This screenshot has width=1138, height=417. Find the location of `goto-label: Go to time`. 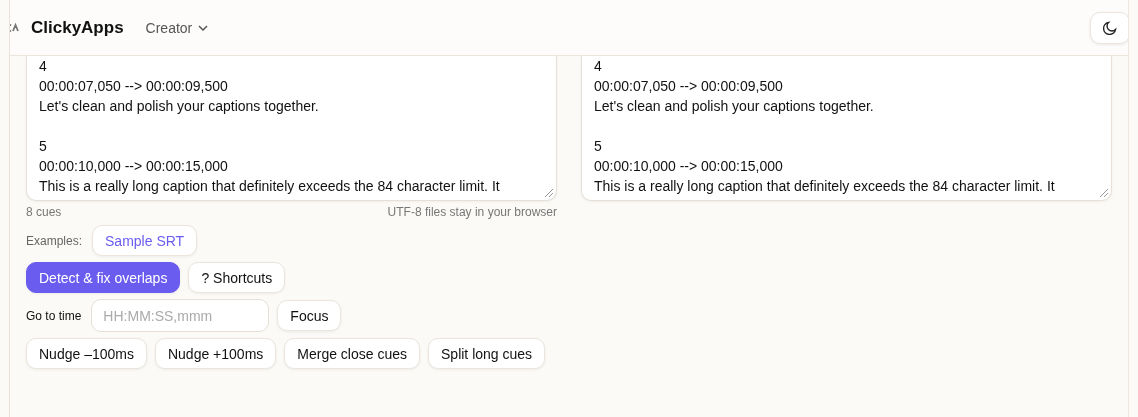

goto-label: Go to time is located at coordinates (54, 315).